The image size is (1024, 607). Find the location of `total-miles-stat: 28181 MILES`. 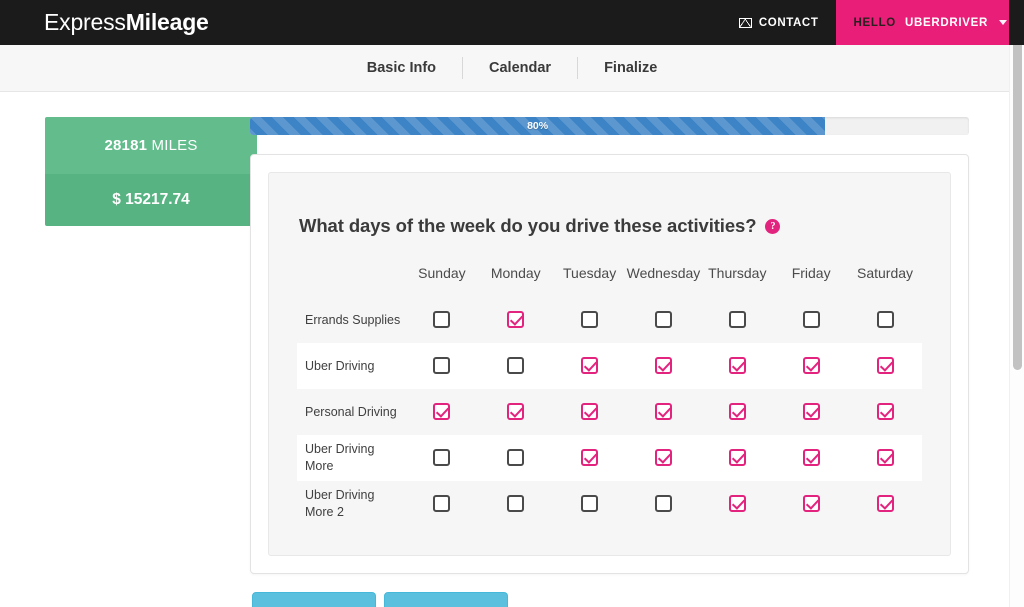

total-miles-stat: 28181 MILES is located at coordinates (151, 145).